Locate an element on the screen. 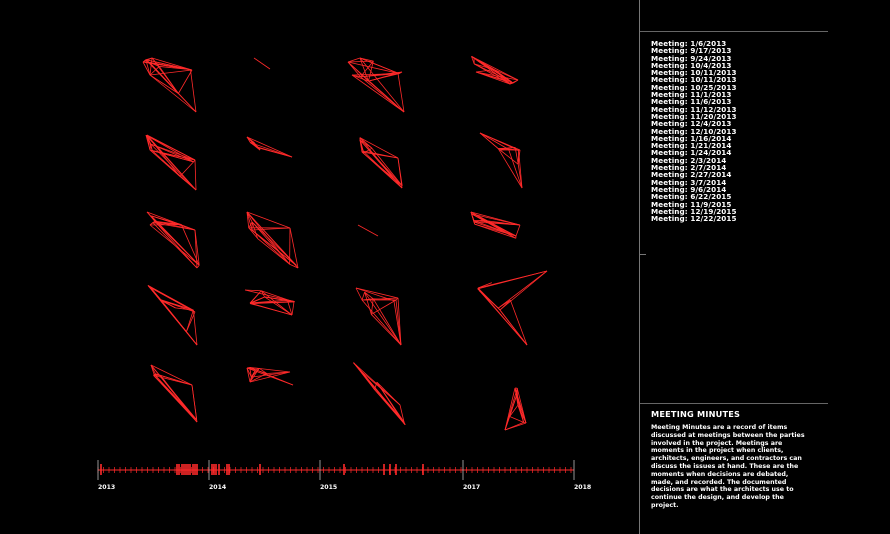 Image resolution: width=890 pixels, height=534 pixels. year-label: 2015 is located at coordinates (329, 487).